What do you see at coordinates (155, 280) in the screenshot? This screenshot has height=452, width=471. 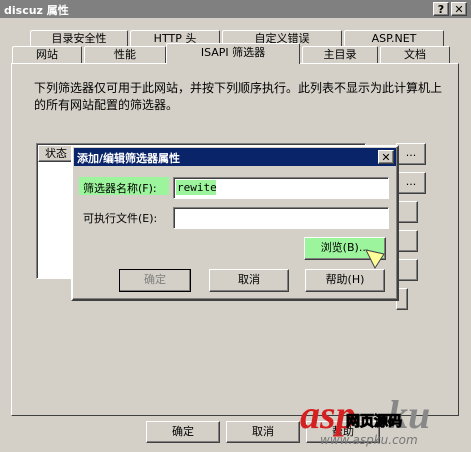 I see `dialog-ok-button: 确定` at bounding box center [155, 280].